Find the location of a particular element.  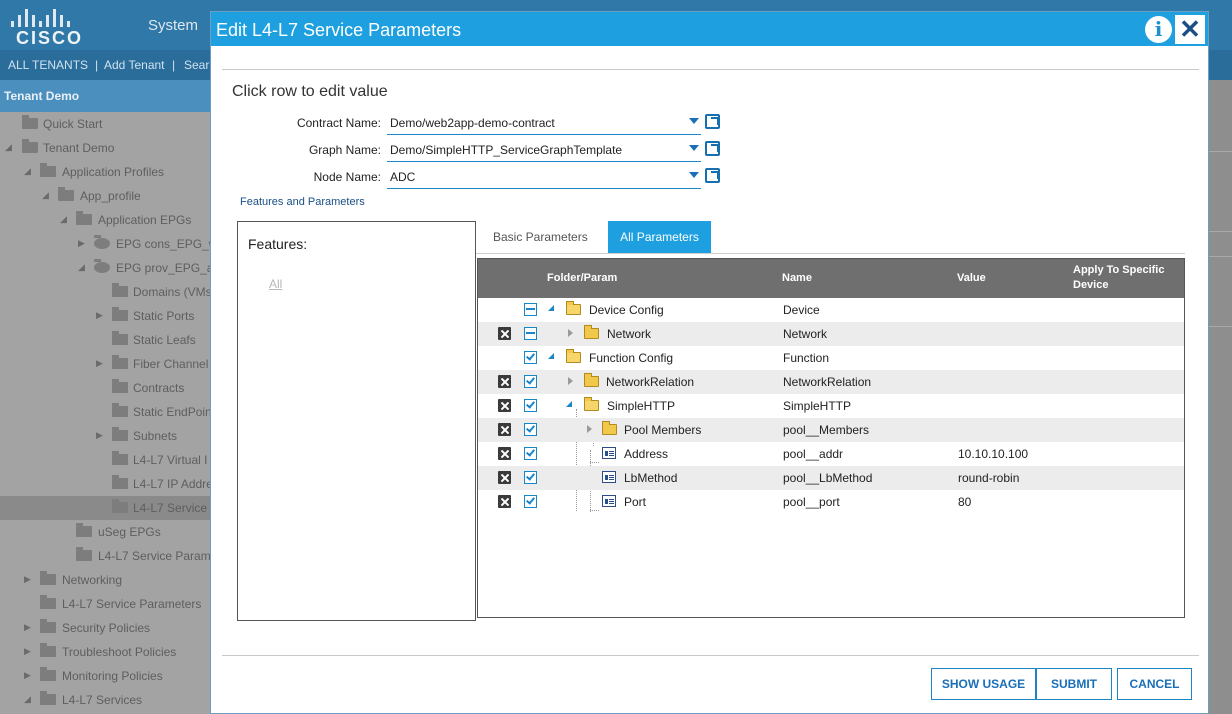

table-row: Device Config Device is located at coordinates (831, 310).